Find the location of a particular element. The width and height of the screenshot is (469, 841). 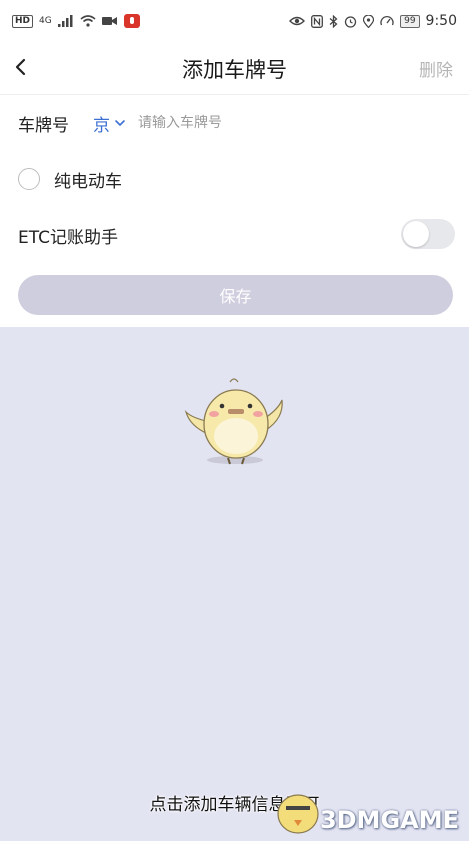

etc-label: ETC记账助手 is located at coordinates (68, 237).